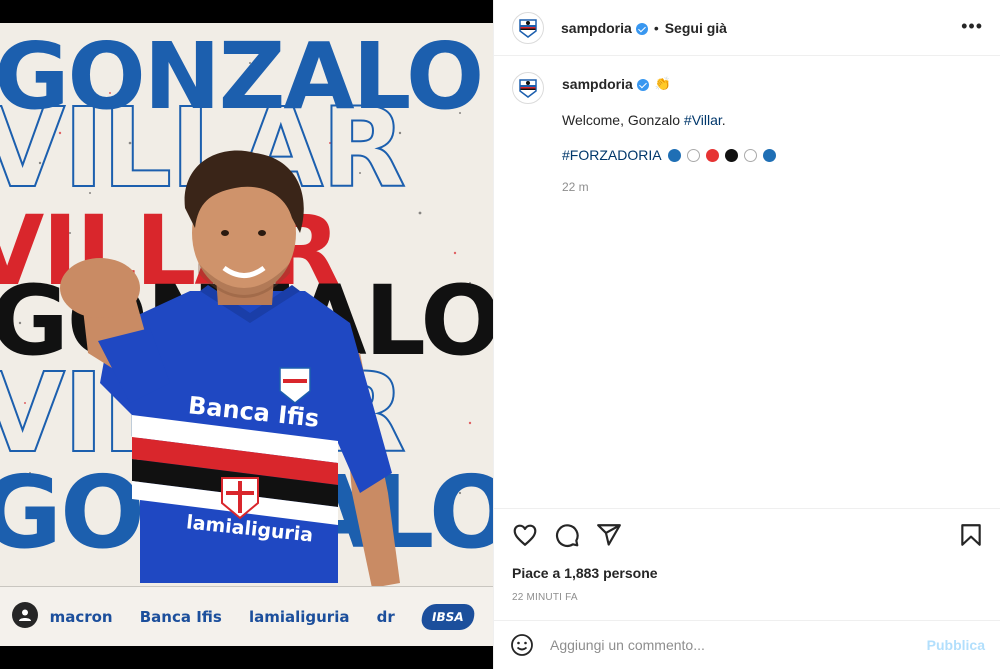 The height and width of the screenshot is (669, 1000). Describe the element at coordinates (971, 535) in the screenshot. I see `bookmark-icon` at that location.